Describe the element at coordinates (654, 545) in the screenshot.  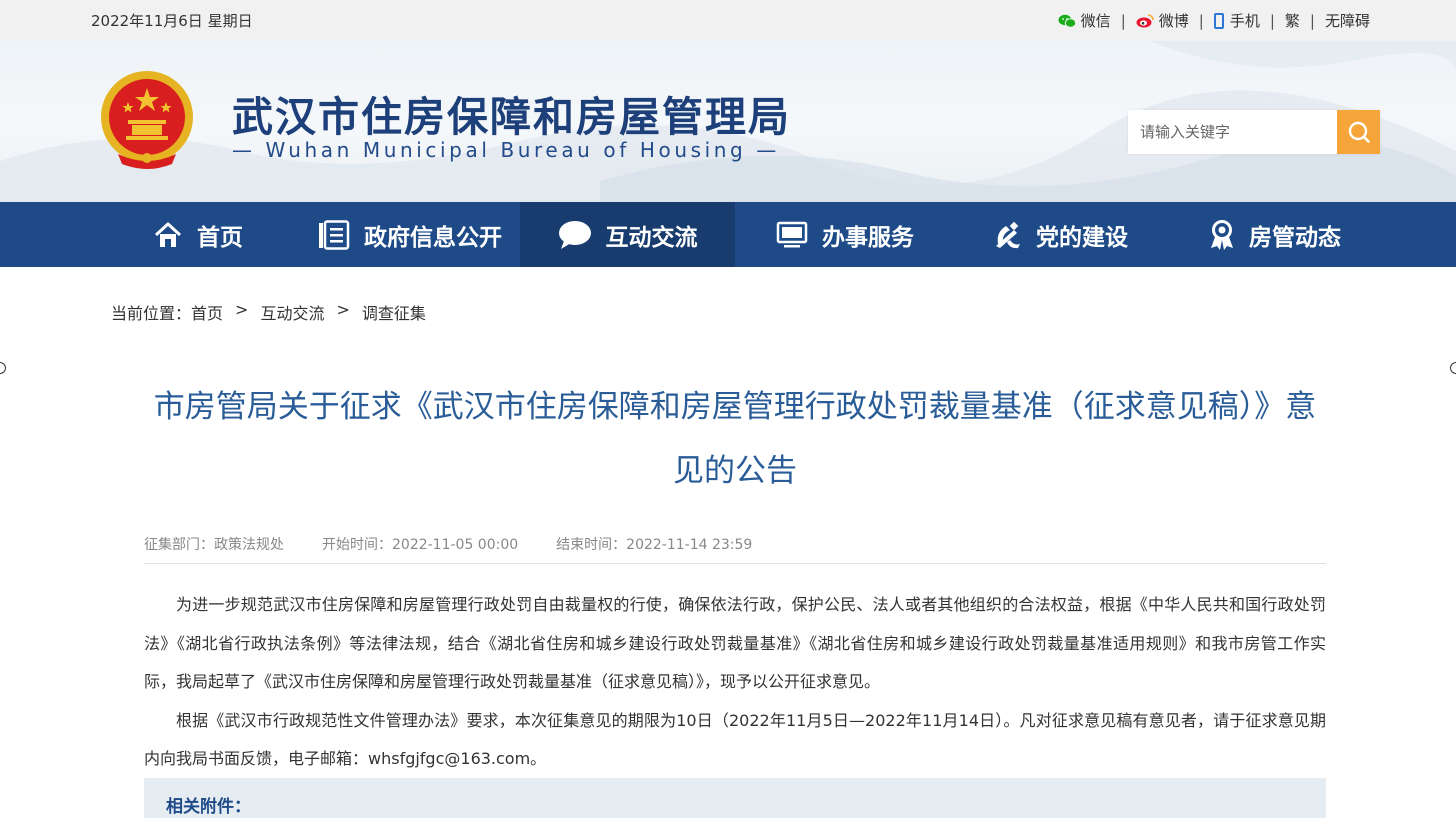
I see `end-time: 结束时间：2022-11-14 23:59` at that location.